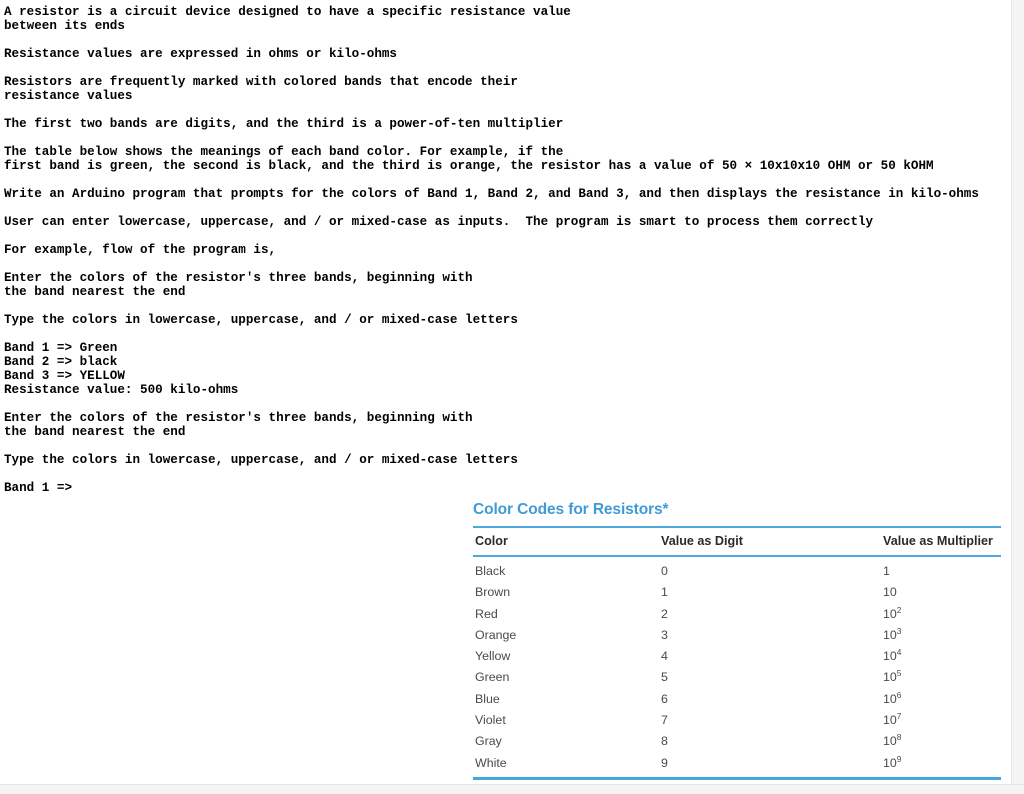 This screenshot has width=1024, height=794. I want to click on cell-color-name: Brown, so click(493, 592).